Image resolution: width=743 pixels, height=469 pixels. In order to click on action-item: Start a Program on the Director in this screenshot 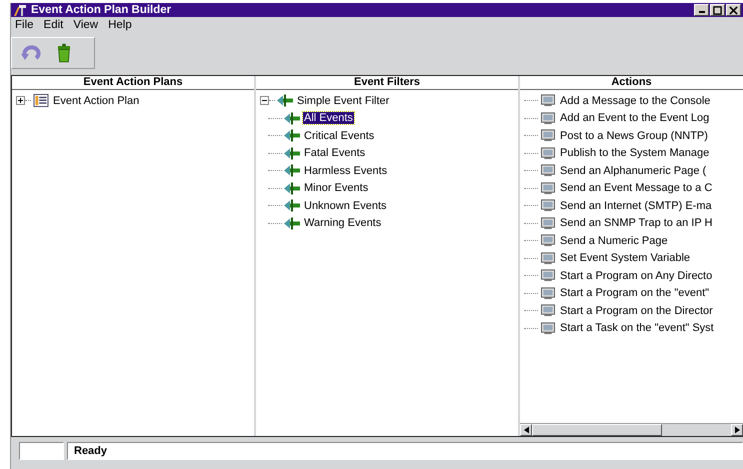, I will do `click(636, 310)`.